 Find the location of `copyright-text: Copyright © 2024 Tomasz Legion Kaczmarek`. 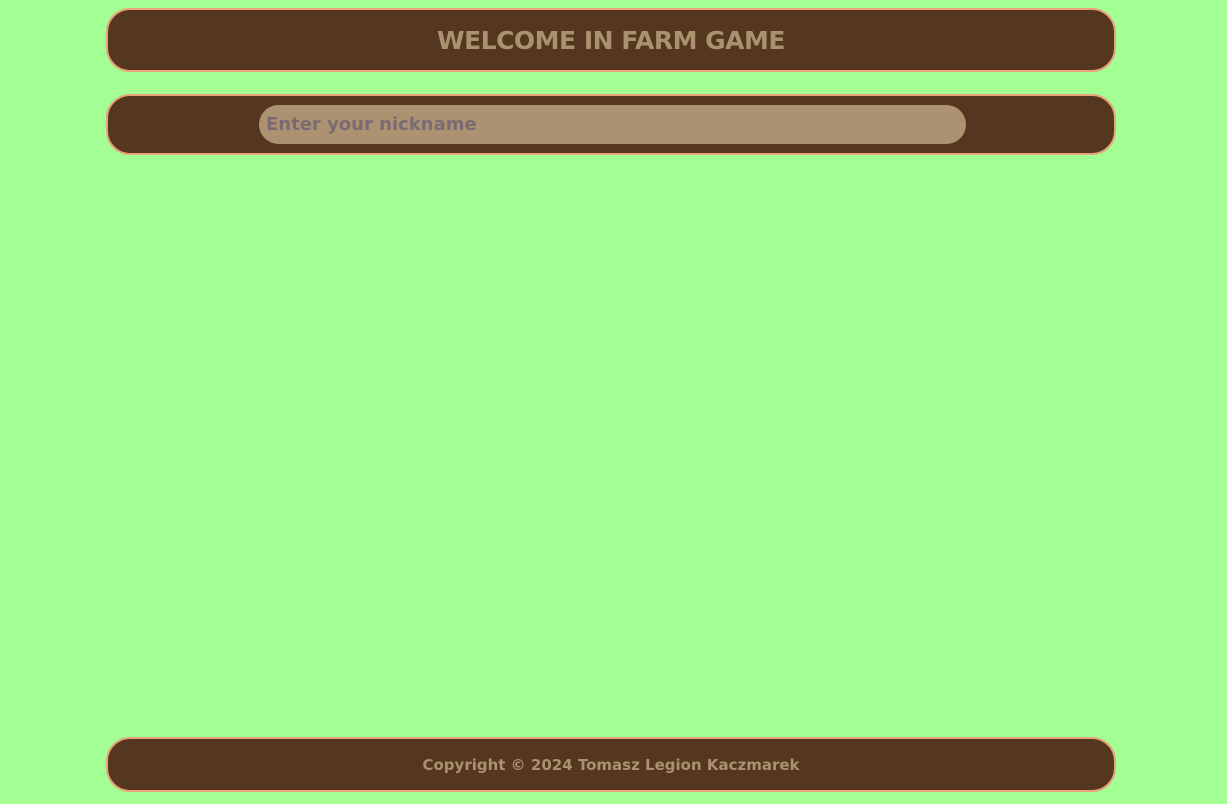

copyright-text: Copyright © 2024 Tomasz Legion Kaczmarek is located at coordinates (611, 764).